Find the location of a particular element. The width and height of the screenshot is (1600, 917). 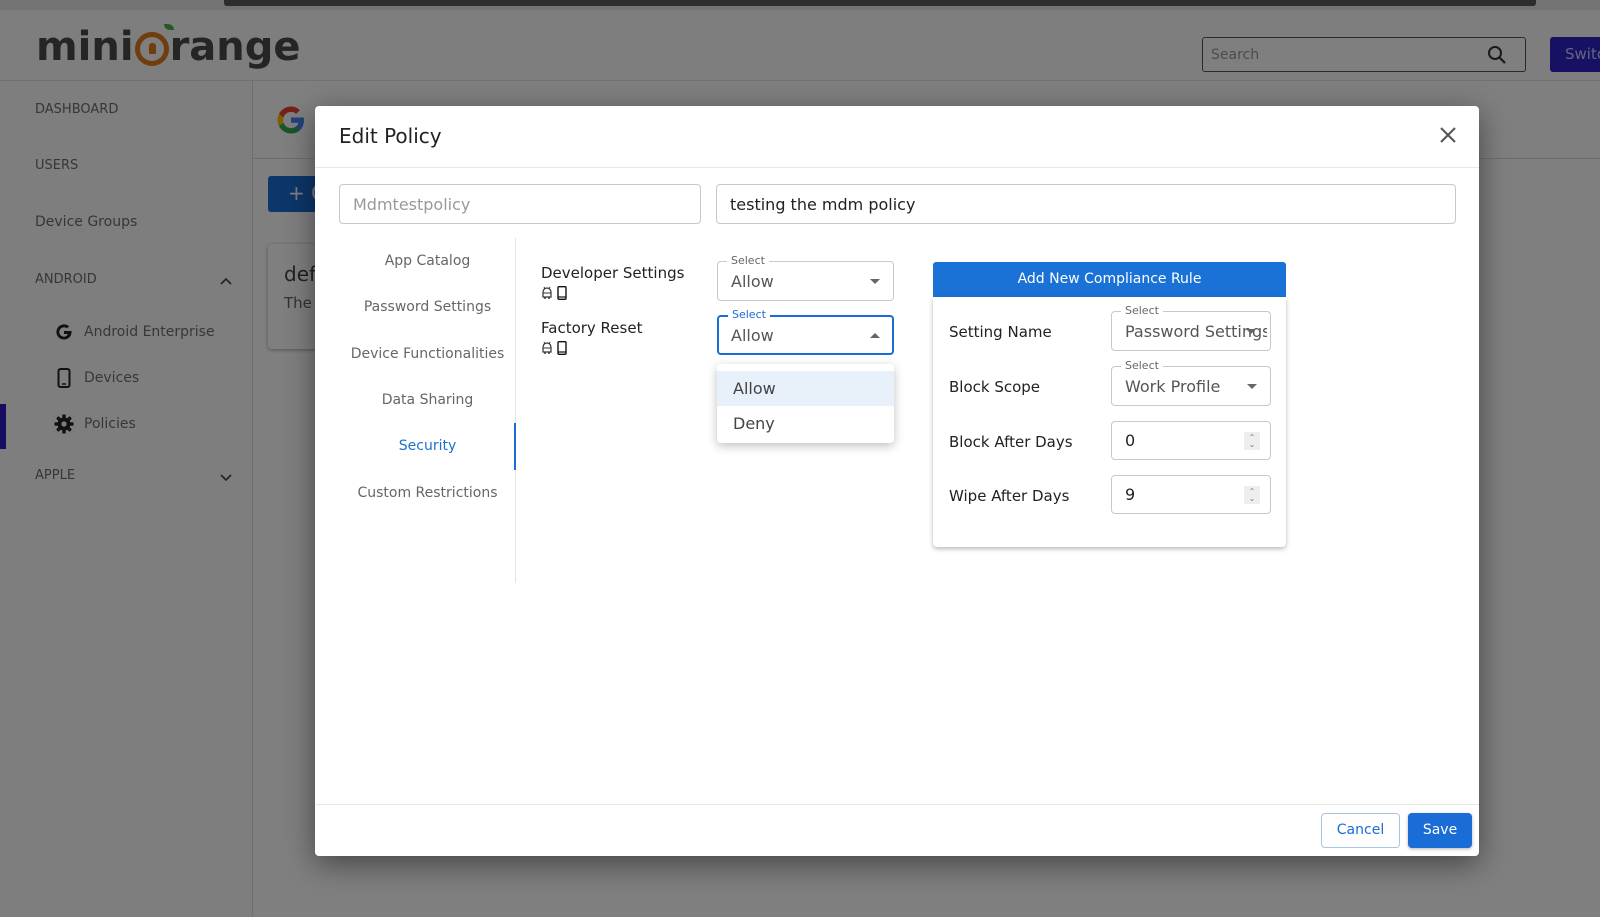

policy-name-field is located at coordinates (520, 204).